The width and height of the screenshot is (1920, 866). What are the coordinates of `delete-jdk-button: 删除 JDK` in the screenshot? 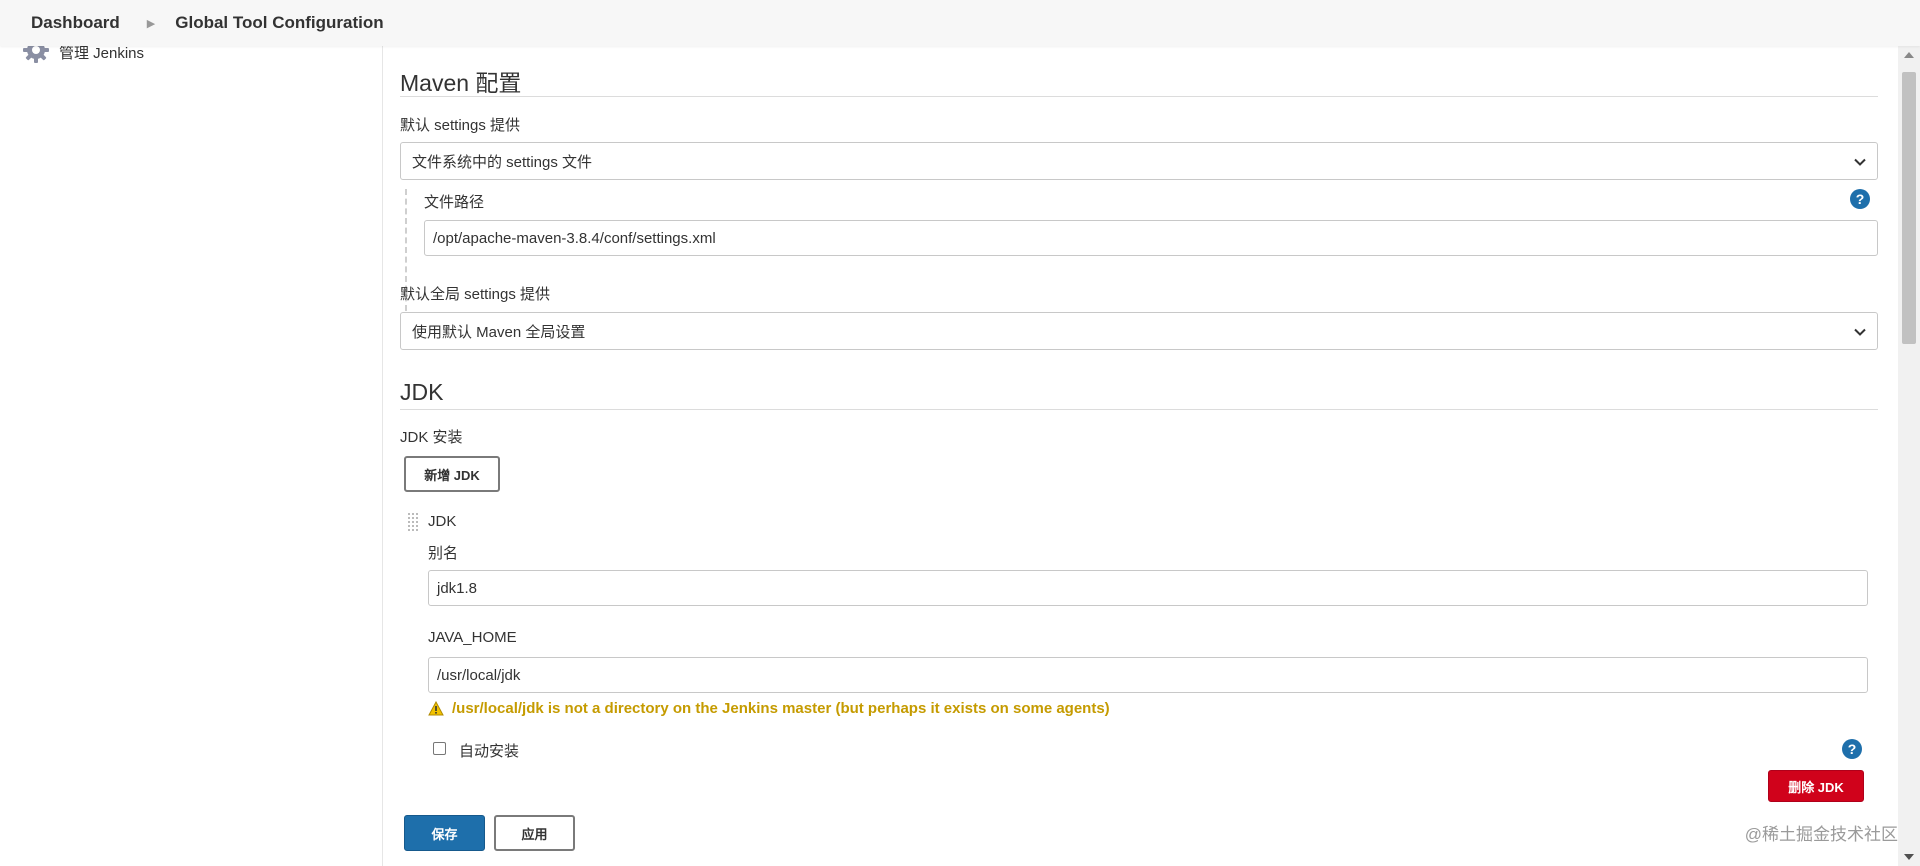 It's located at (1816, 786).